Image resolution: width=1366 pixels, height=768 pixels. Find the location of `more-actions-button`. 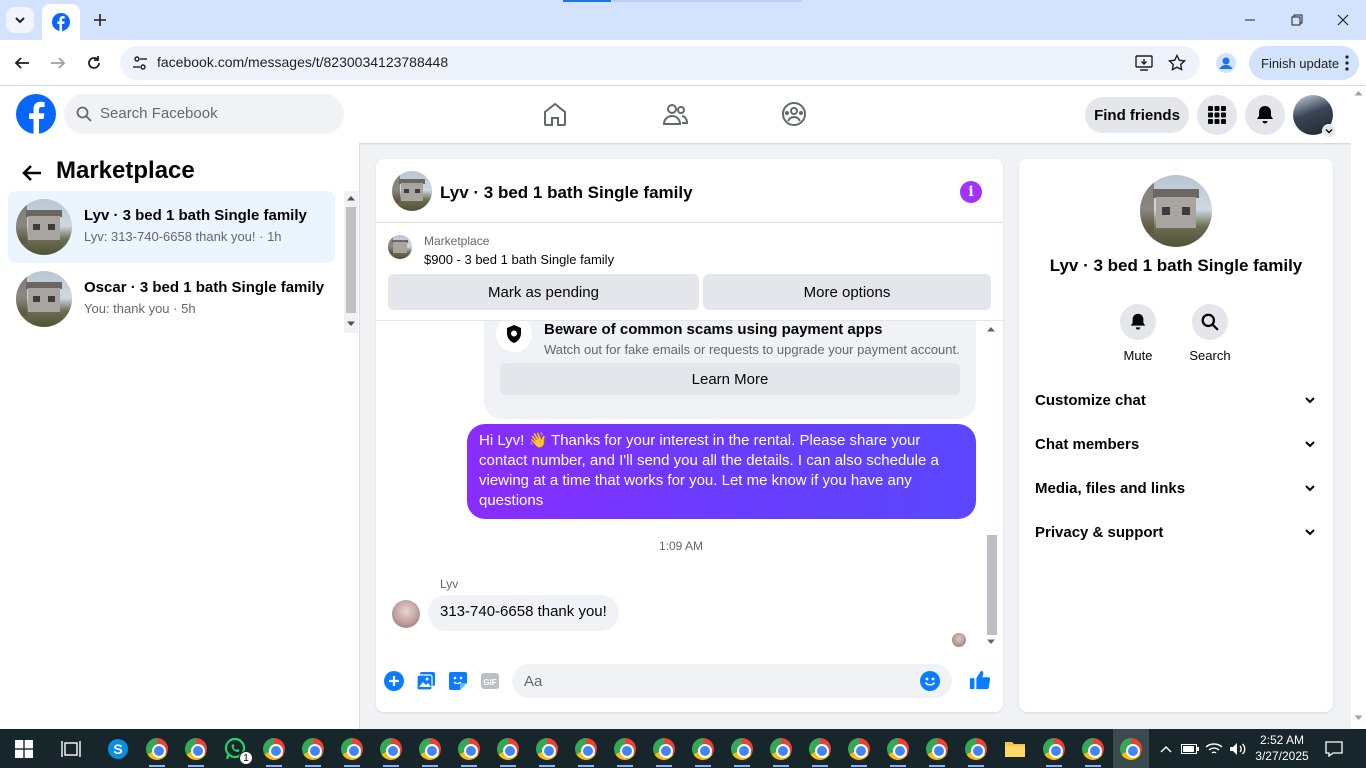

more-actions-button is located at coordinates (394, 681).